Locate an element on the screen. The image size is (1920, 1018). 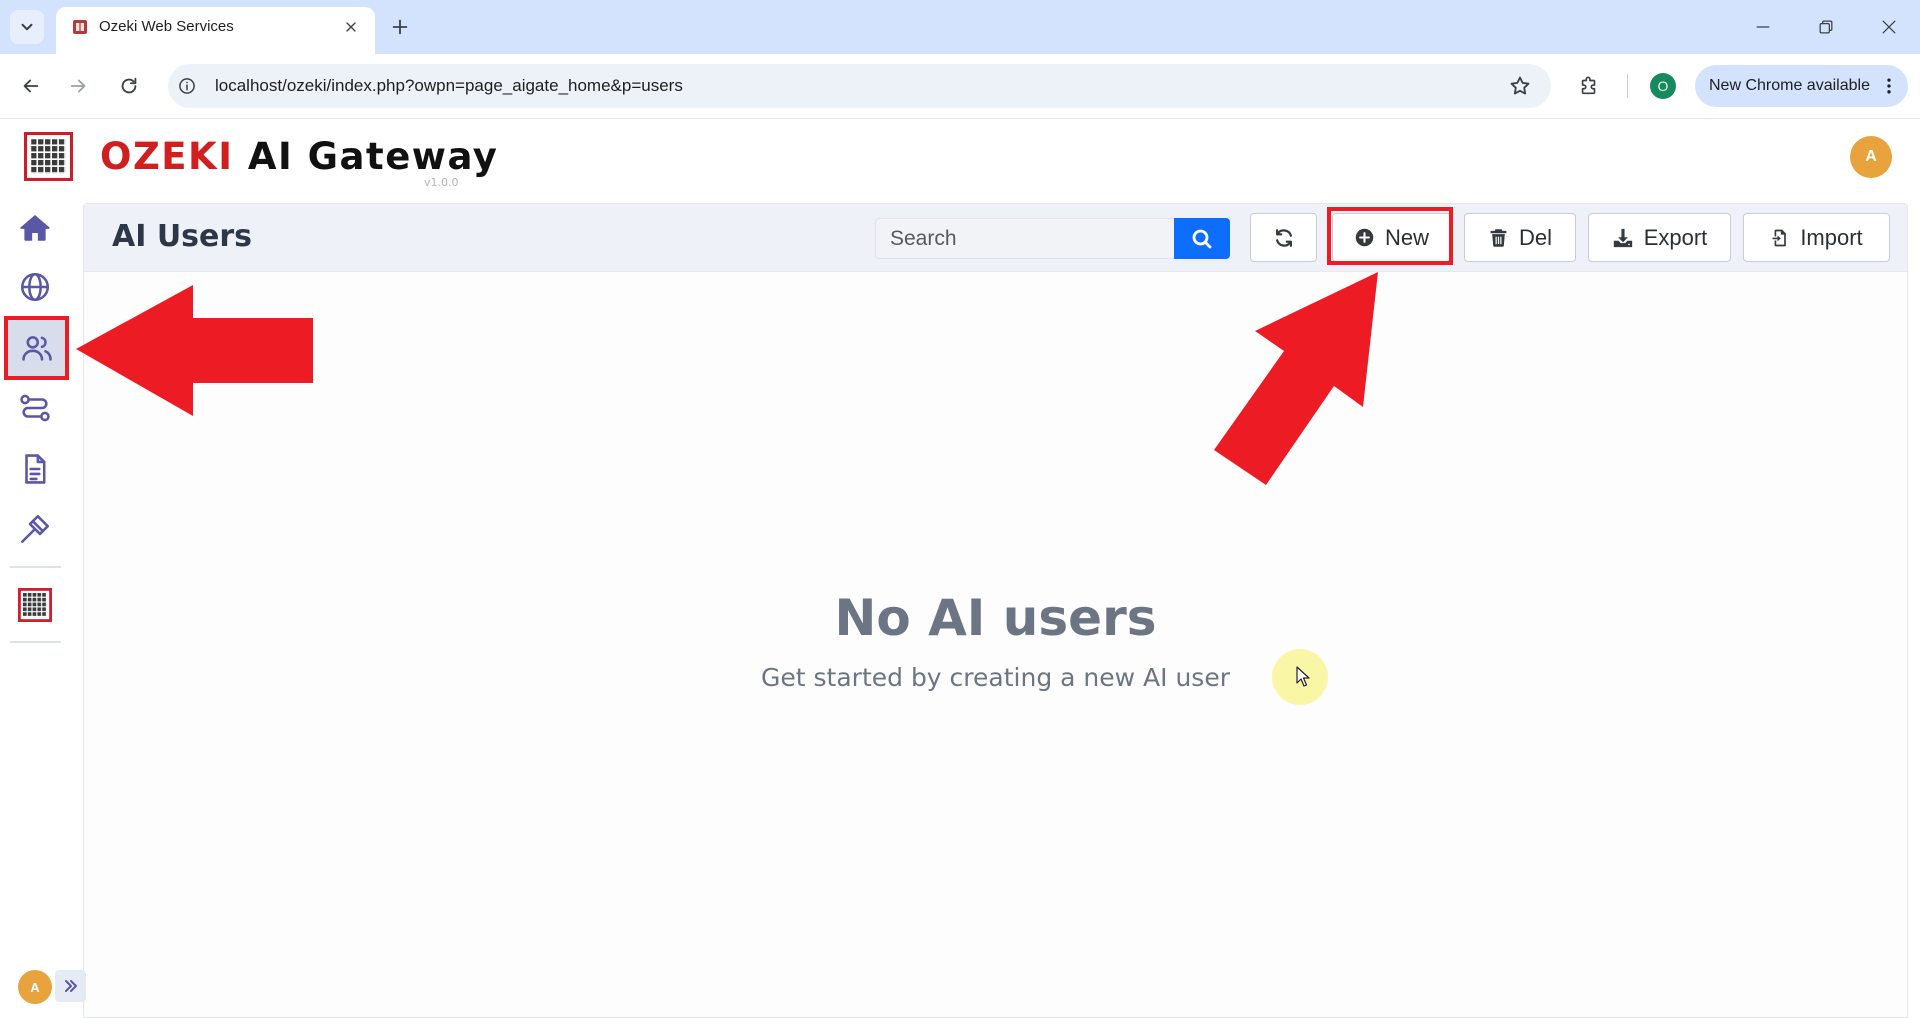
export-button: Export is located at coordinates (1659, 237).